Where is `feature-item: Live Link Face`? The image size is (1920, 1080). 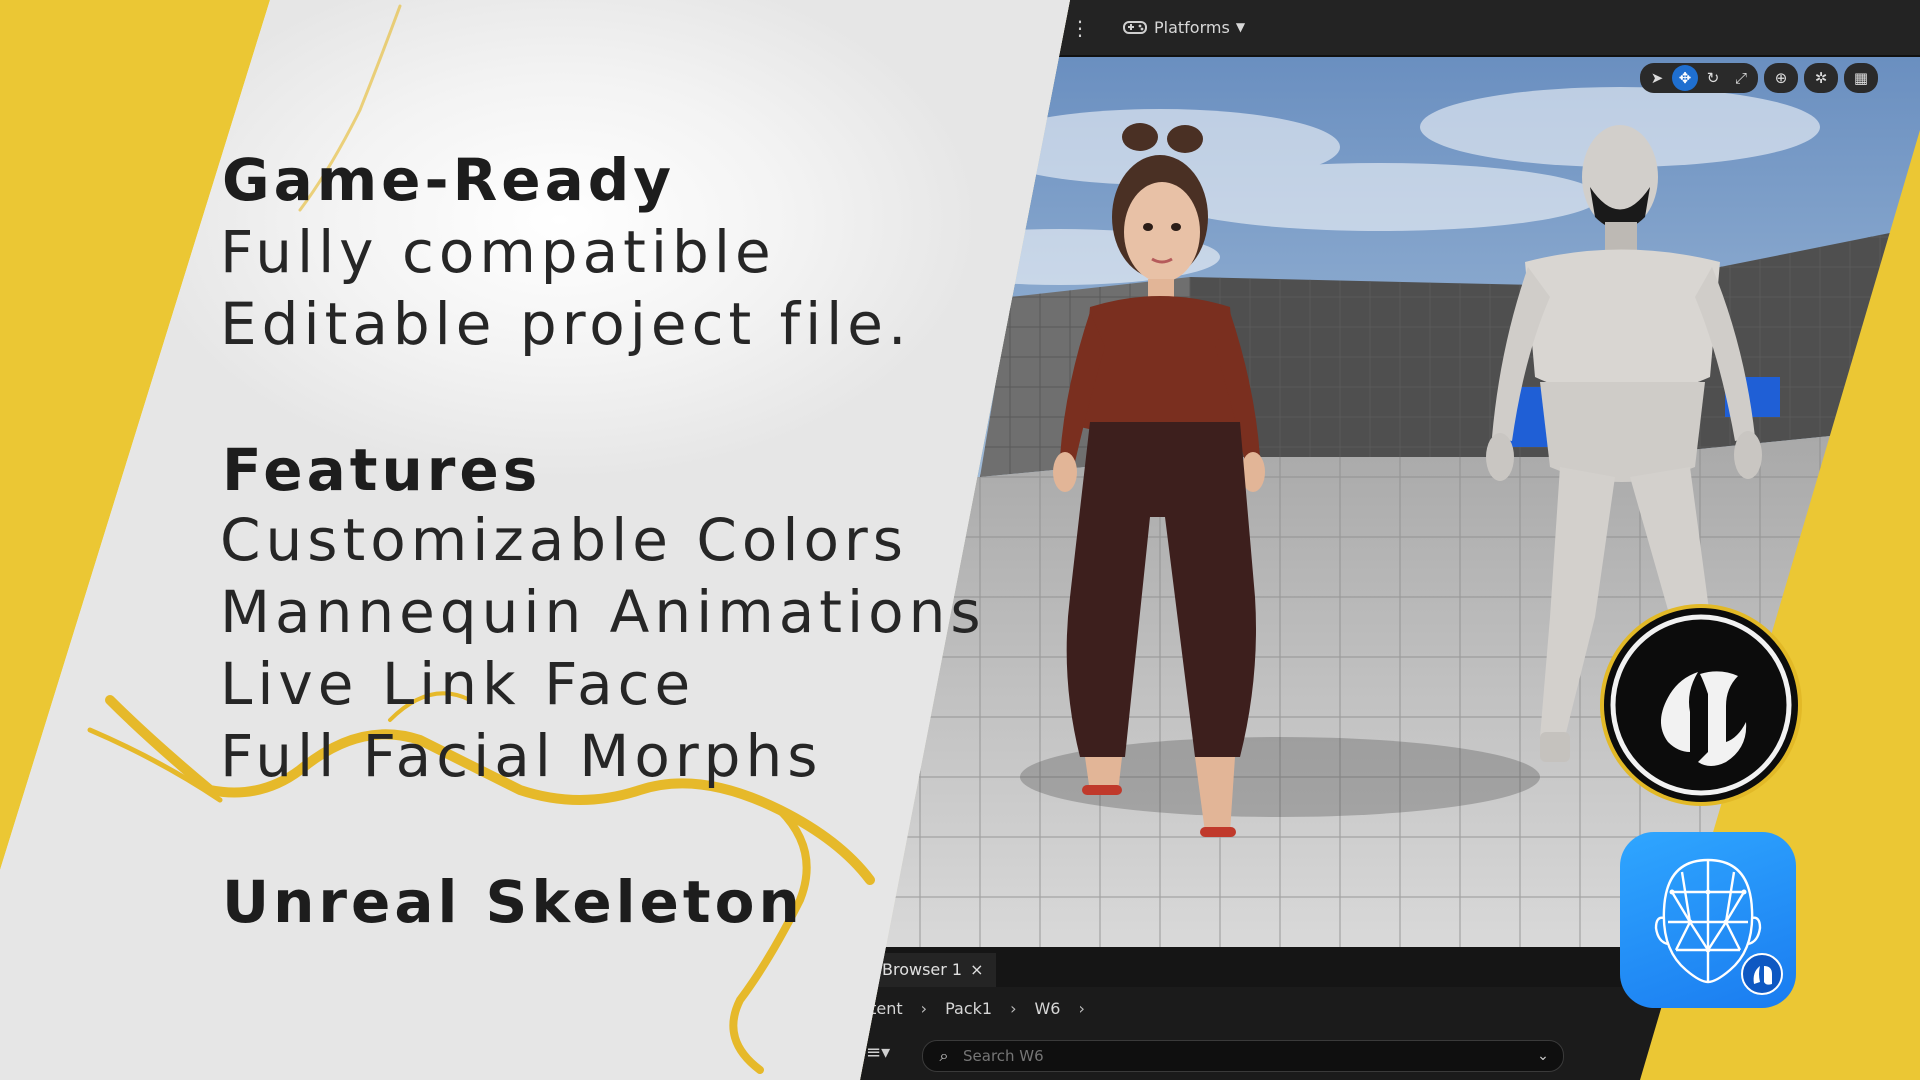 feature-item: Live Link Face is located at coordinates (458, 684).